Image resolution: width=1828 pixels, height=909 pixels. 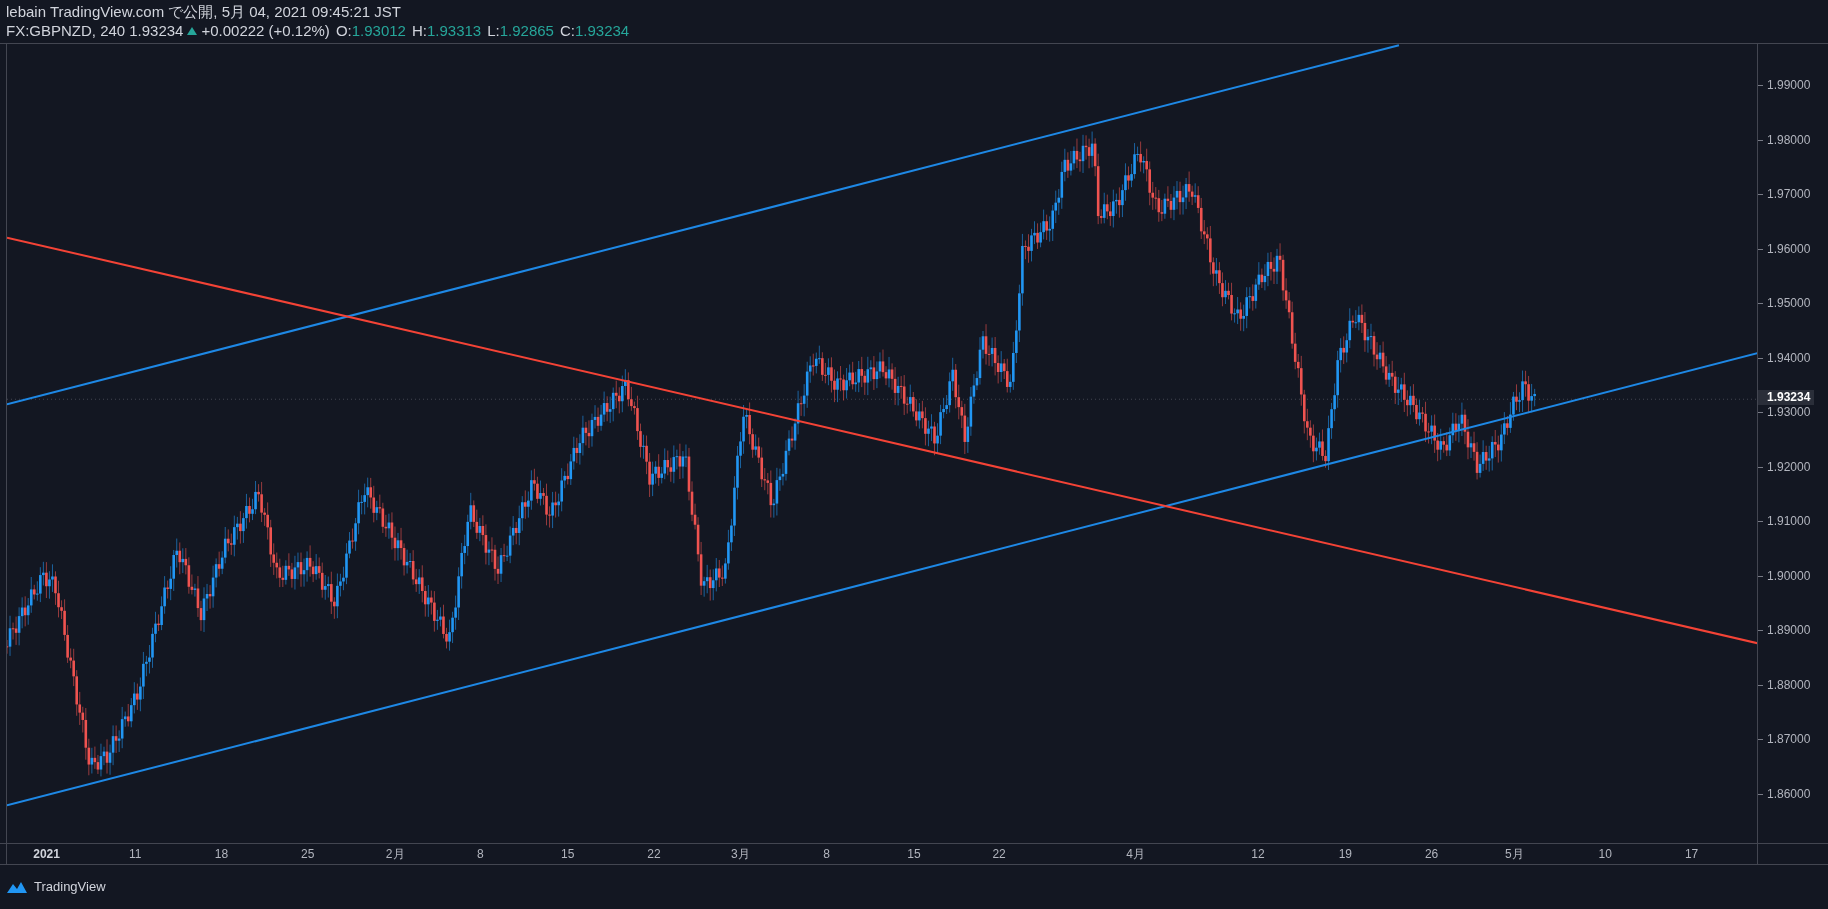 What do you see at coordinates (526, 30) in the screenshot?
I see `ohlc-value: 1.92865` at bounding box center [526, 30].